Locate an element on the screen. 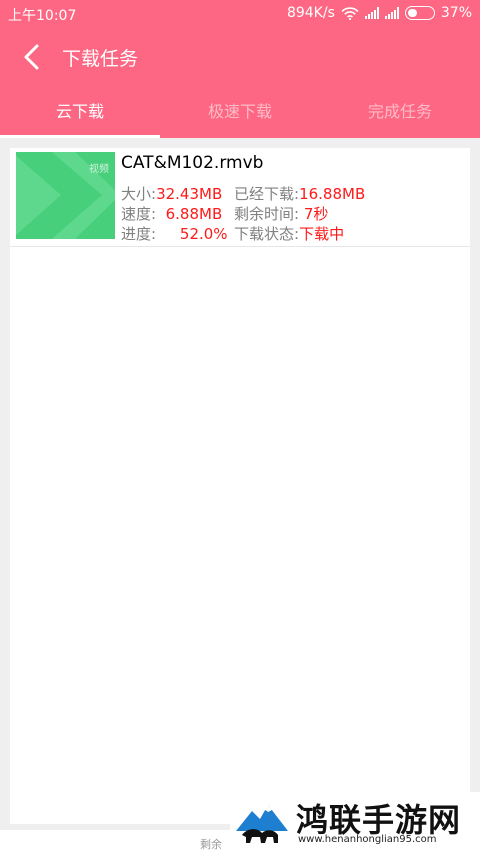  progress-value: 52.0% is located at coordinates (203, 234).